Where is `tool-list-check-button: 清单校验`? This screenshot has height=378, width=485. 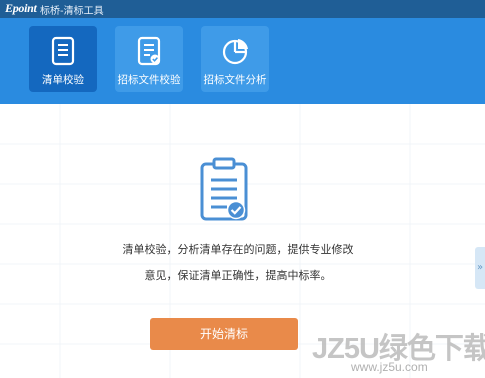 tool-list-check-button: 清单校验 is located at coordinates (63, 59).